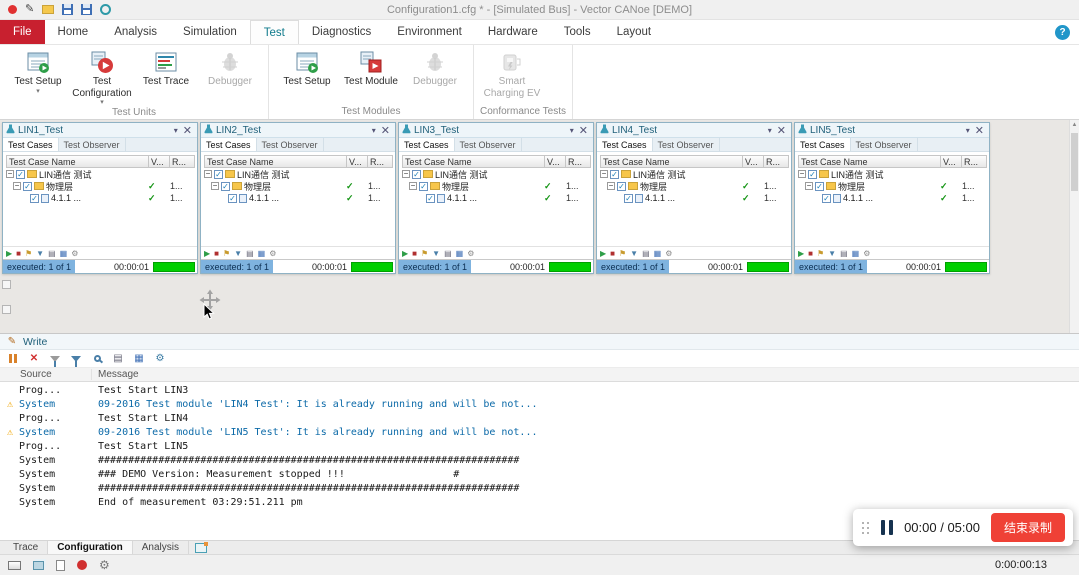  I want to click on test-case-row: − ✓ LIN通信 测试, so click(100, 174).